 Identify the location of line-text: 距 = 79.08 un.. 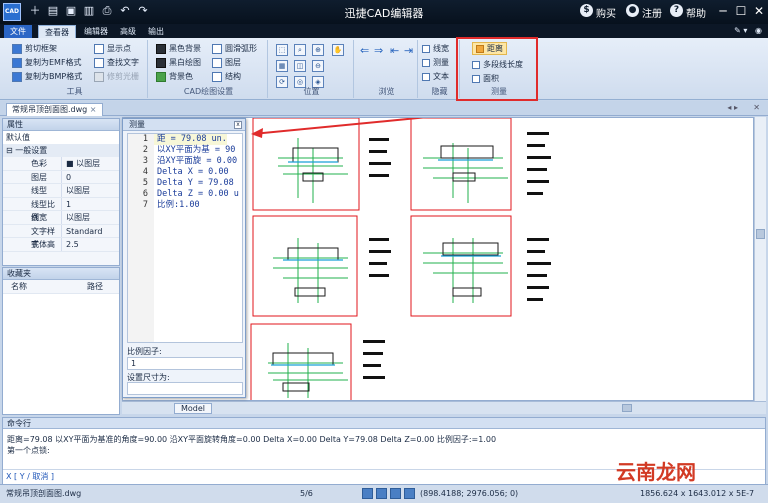
(190, 139).